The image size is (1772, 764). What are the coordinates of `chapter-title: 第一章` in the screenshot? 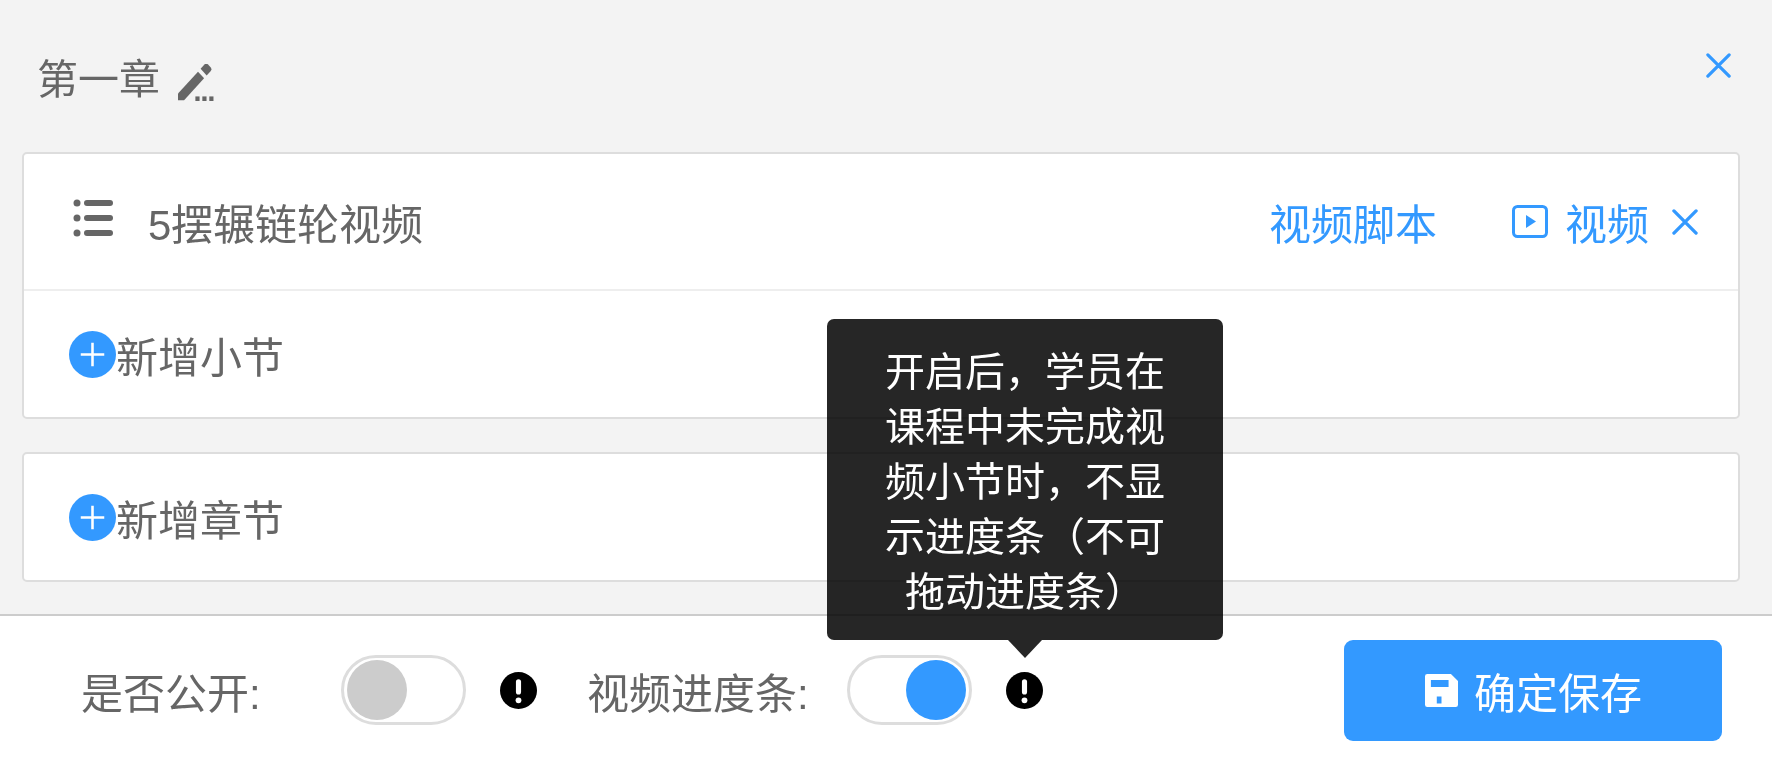 It's located at (98, 80).